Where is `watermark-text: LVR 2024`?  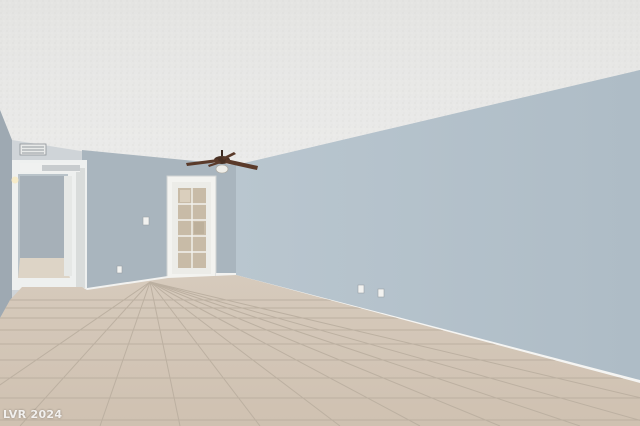
watermark-text: LVR 2024 is located at coordinates (33, 414).